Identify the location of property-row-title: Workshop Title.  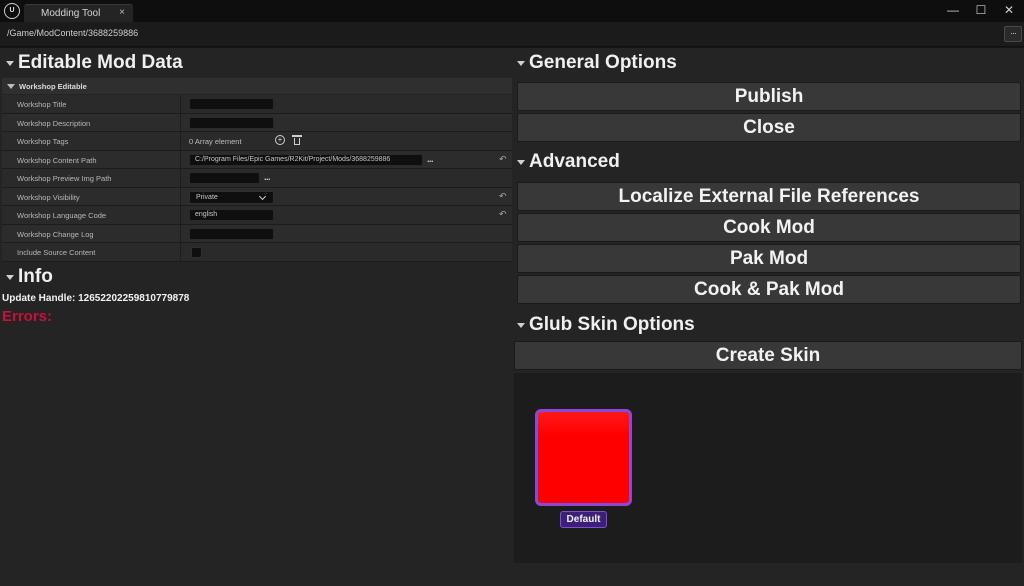
(257, 104).